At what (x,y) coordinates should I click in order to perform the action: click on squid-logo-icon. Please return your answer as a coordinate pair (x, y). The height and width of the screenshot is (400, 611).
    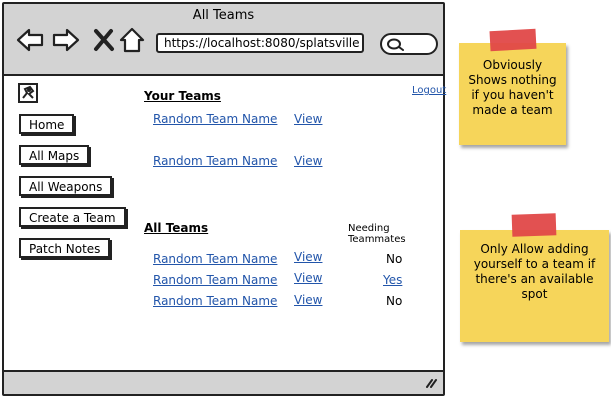
    Looking at the image, I should click on (28, 92).